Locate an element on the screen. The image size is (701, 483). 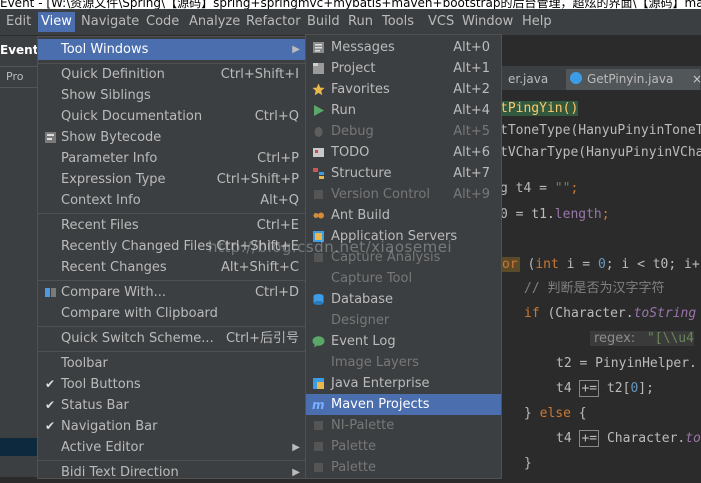
tw-capture-tool: Capture Tool is located at coordinates (403, 278).